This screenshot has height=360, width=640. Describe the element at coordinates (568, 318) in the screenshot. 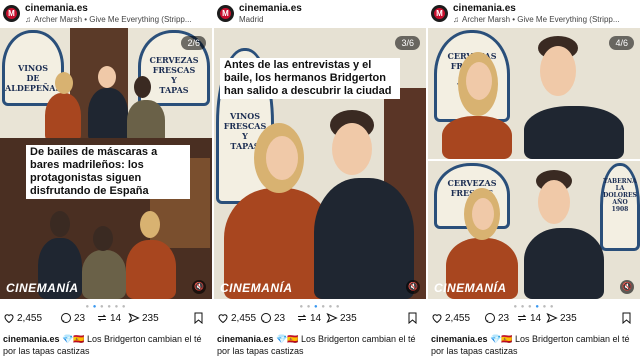

I see `share-count: 235` at that location.